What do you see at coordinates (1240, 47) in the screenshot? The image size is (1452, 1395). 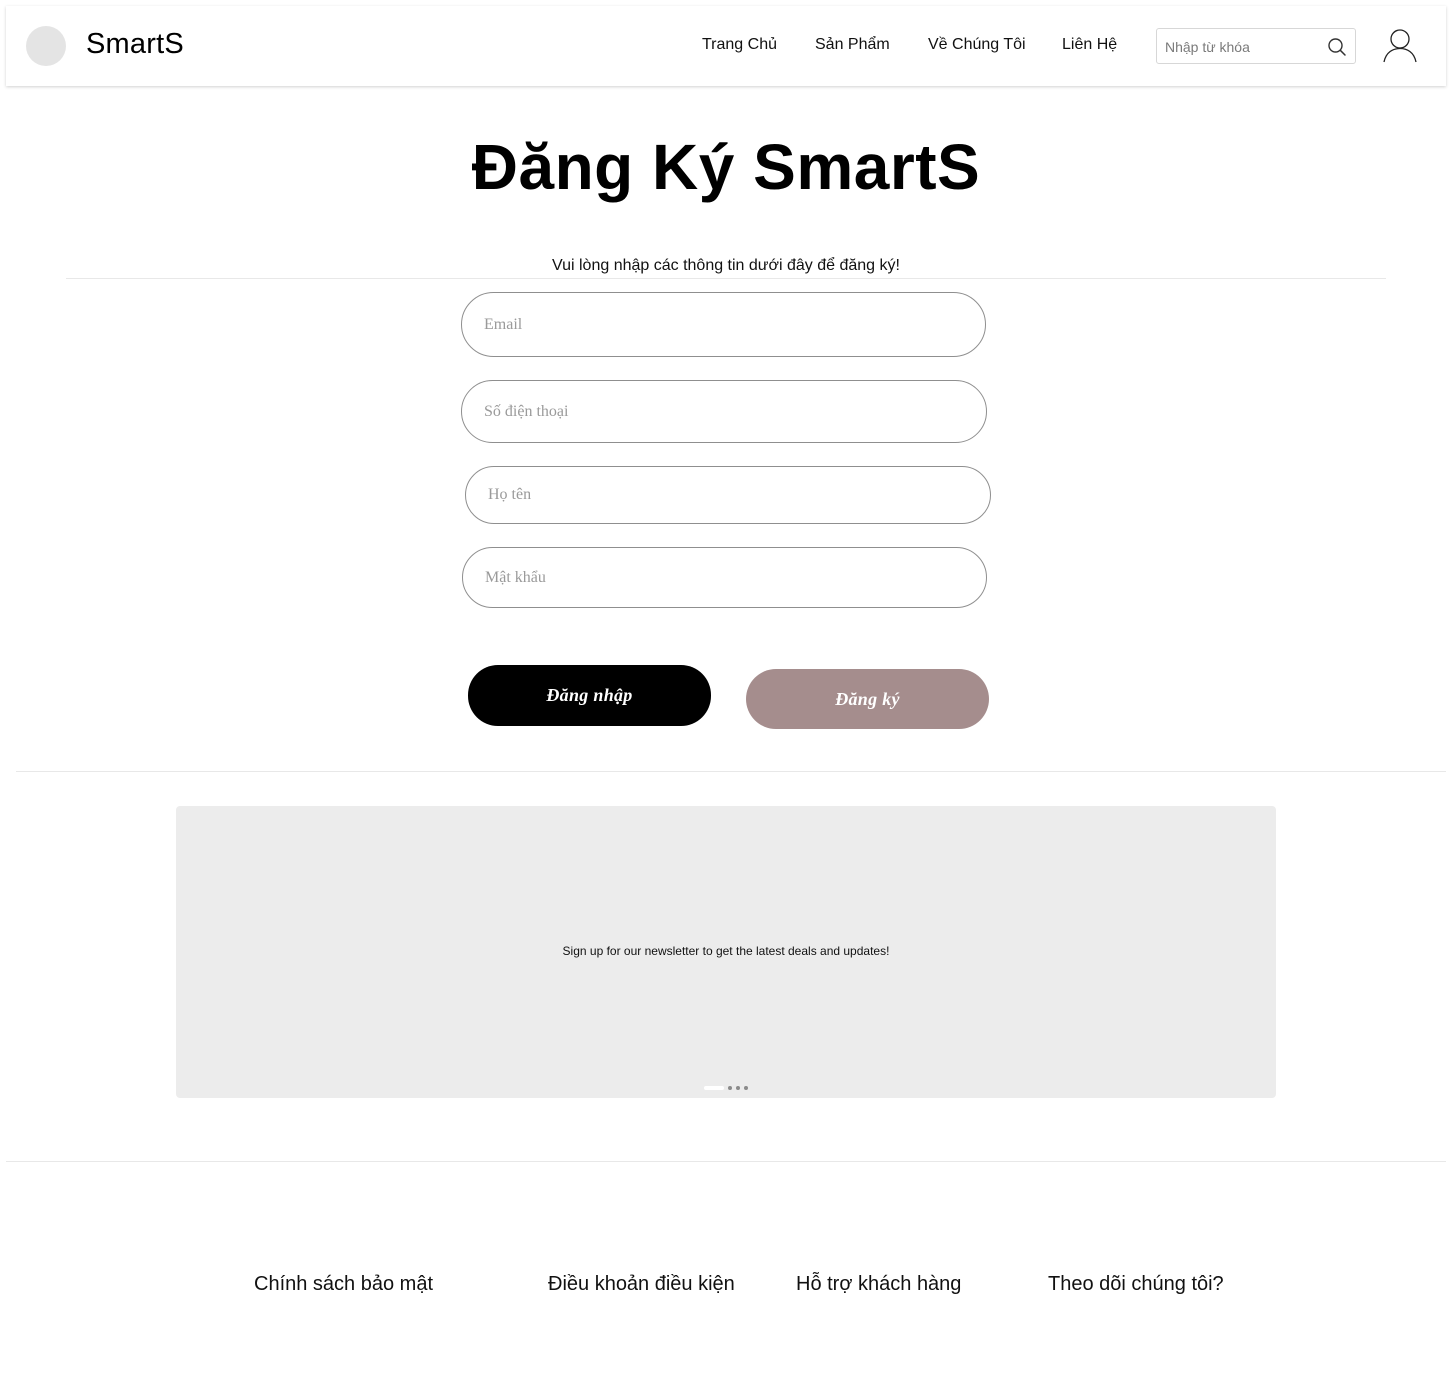 I see `search-input` at bounding box center [1240, 47].